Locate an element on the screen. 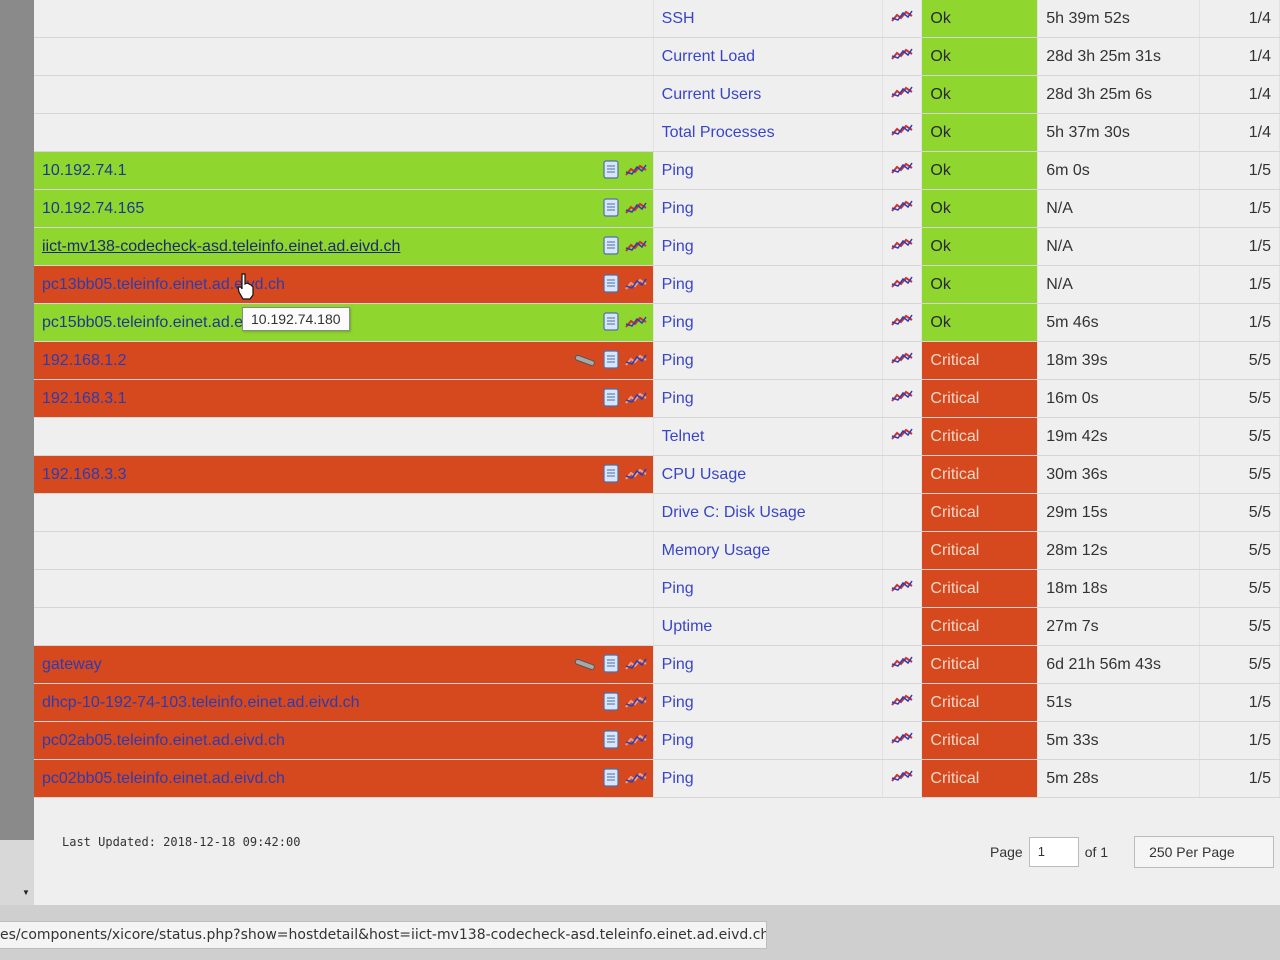 This screenshot has height=960, width=1280. attempt-cell: 1/5 is located at coordinates (1239, 284).